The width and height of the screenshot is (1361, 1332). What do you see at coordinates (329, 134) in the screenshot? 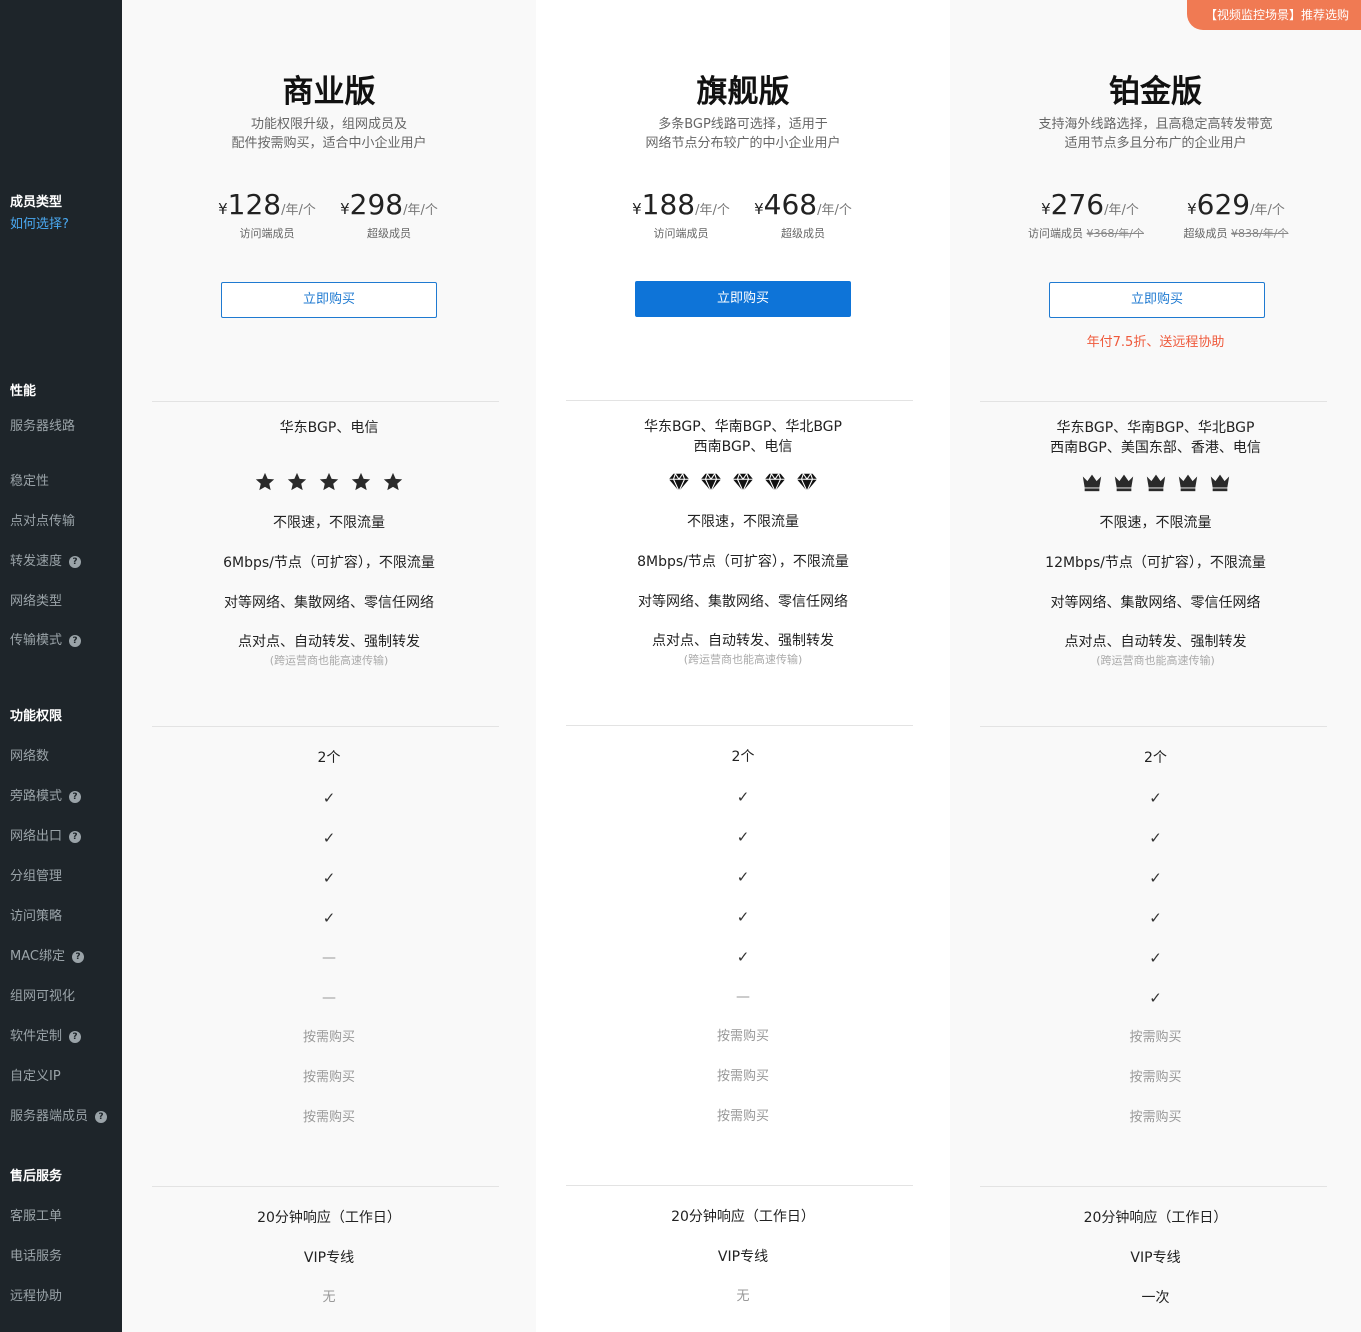
I see `plan-description: 功能权限升级，组网成员及 配件按需购买，适合中小企业用户` at bounding box center [329, 134].